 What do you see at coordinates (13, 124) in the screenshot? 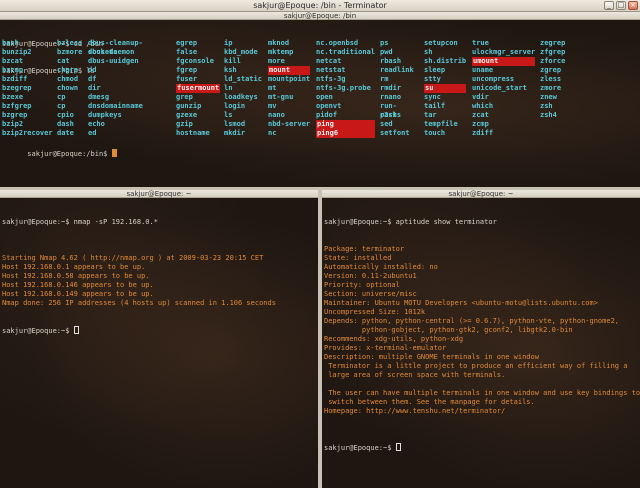
I see `ls-entry: bzip2` at bounding box center [13, 124].